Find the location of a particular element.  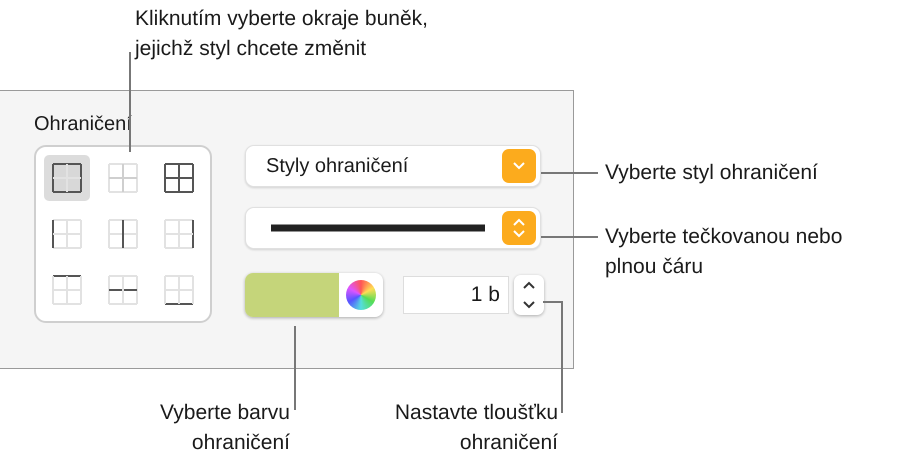

color-swatch is located at coordinates (292, 295).